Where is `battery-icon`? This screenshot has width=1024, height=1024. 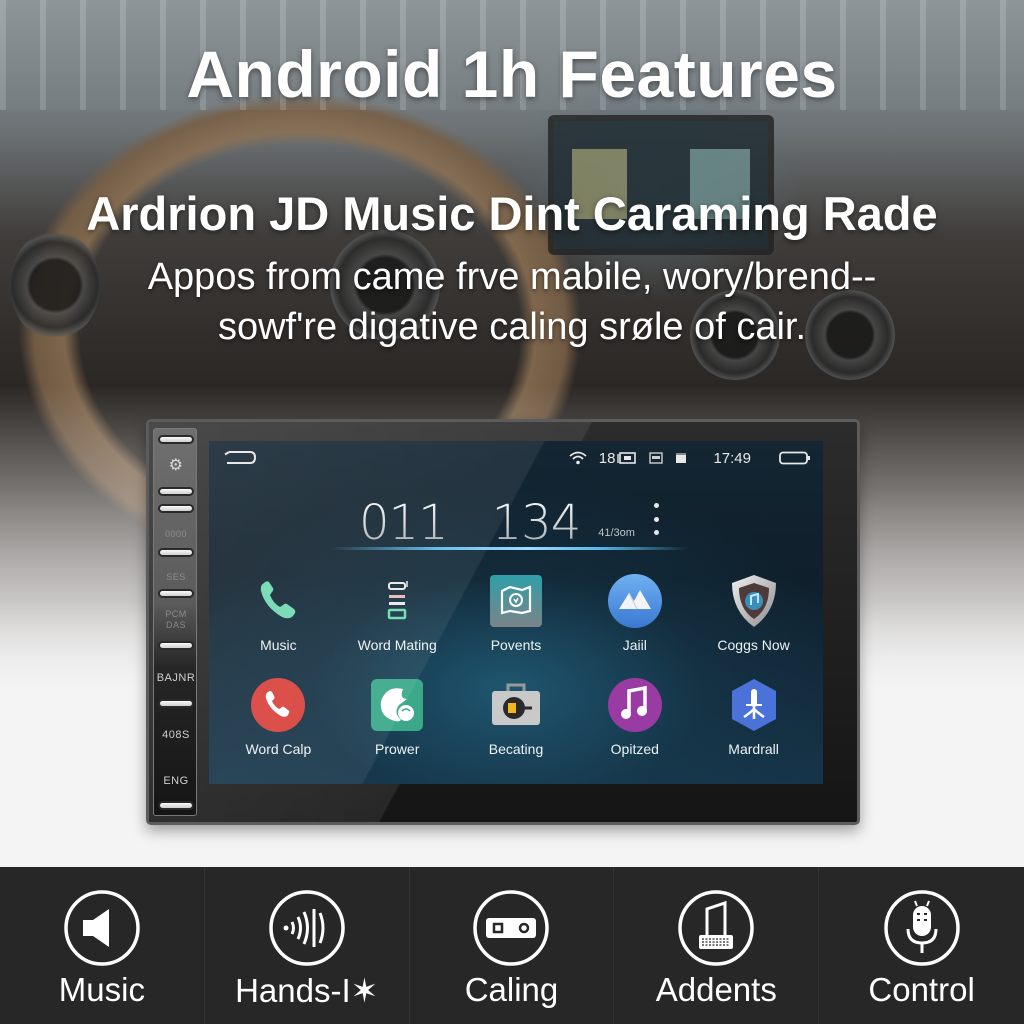 battery-icon is located at coordinates (794, 458).